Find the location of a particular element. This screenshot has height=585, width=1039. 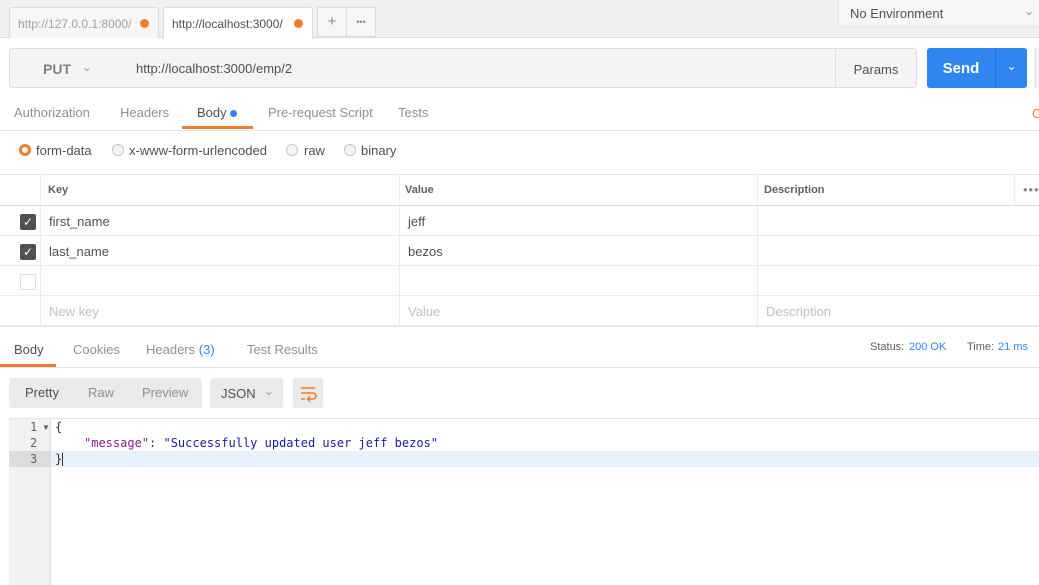

cookies-link-edge: C is located at coordinates (1035, 113).